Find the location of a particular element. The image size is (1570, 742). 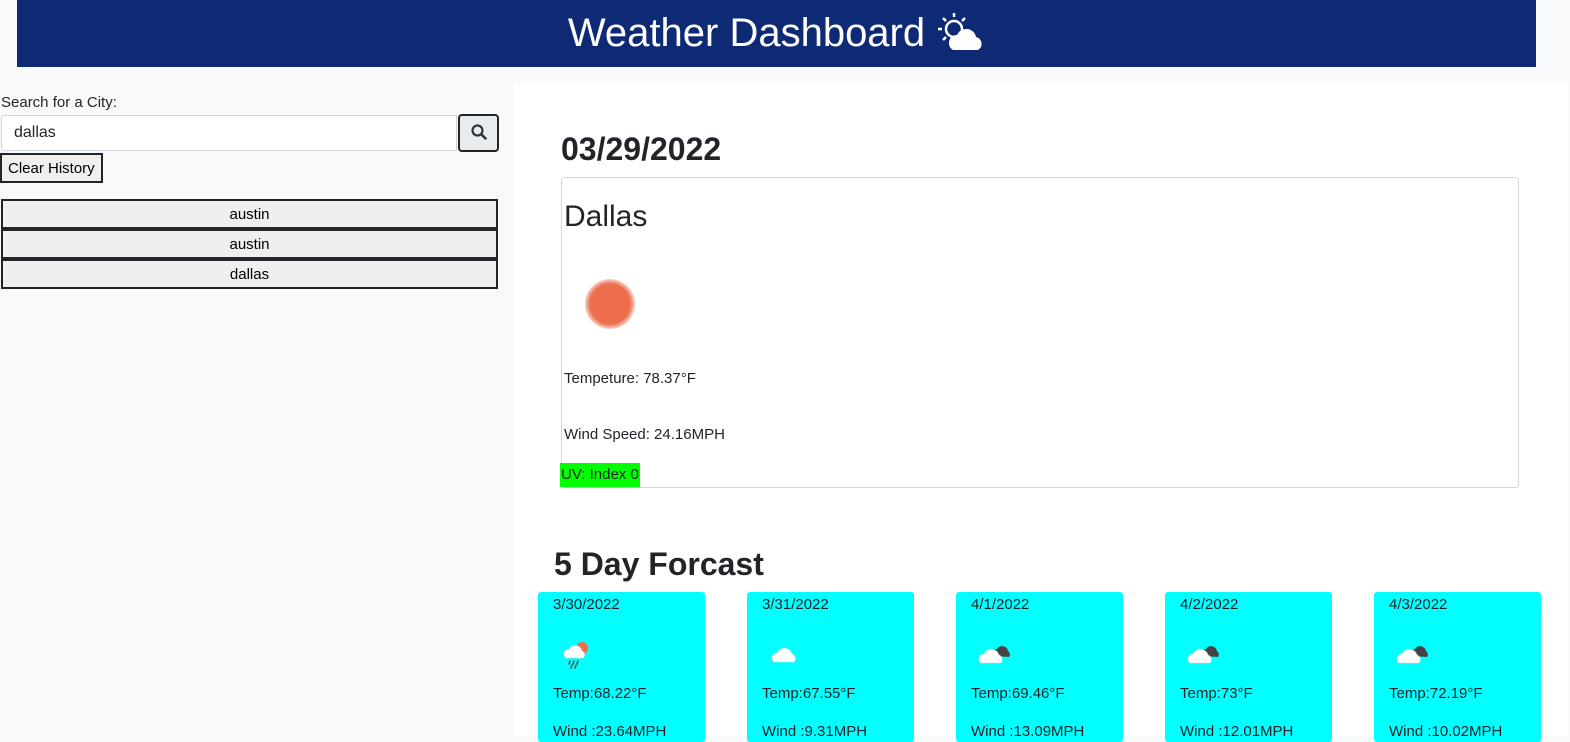

forecast-date: 4/3/2022 is located at coordinates (1418, 604).